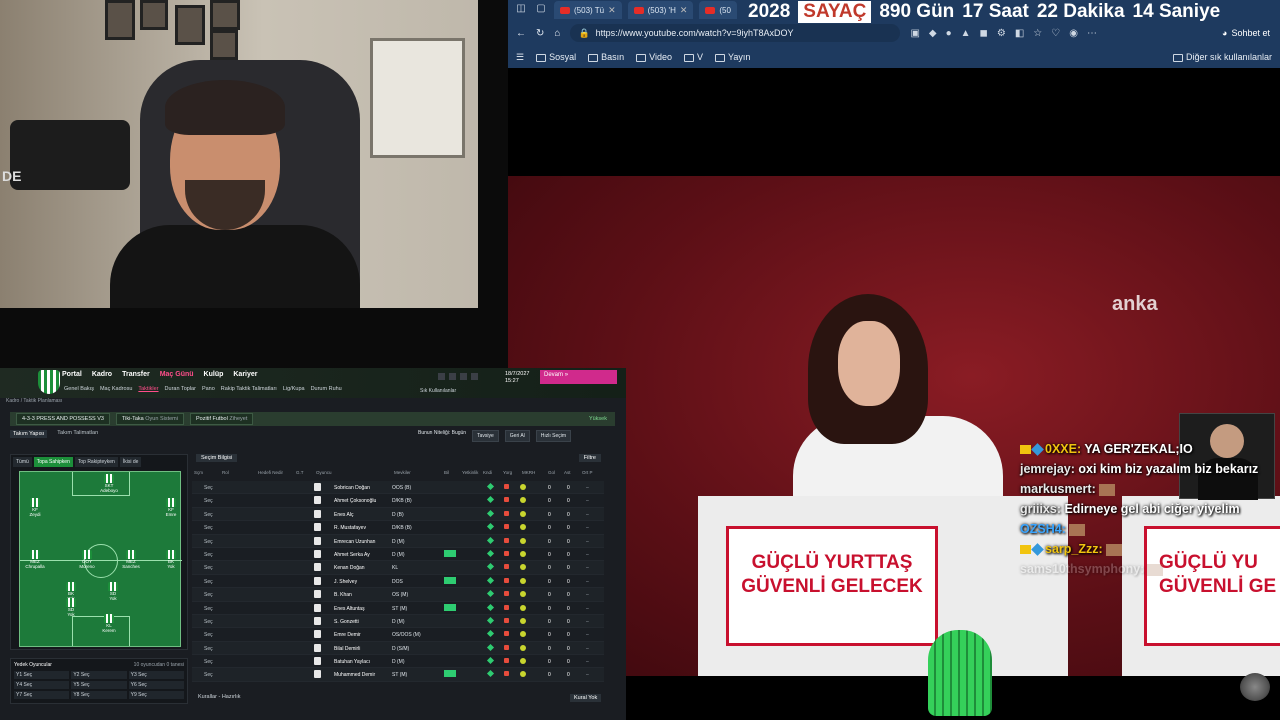  Describe the element at coordinates (398, 554) in the screenshot. I see `table-row: Seç Ahmet Serka Ay D (M) 0 0 –` at that location.